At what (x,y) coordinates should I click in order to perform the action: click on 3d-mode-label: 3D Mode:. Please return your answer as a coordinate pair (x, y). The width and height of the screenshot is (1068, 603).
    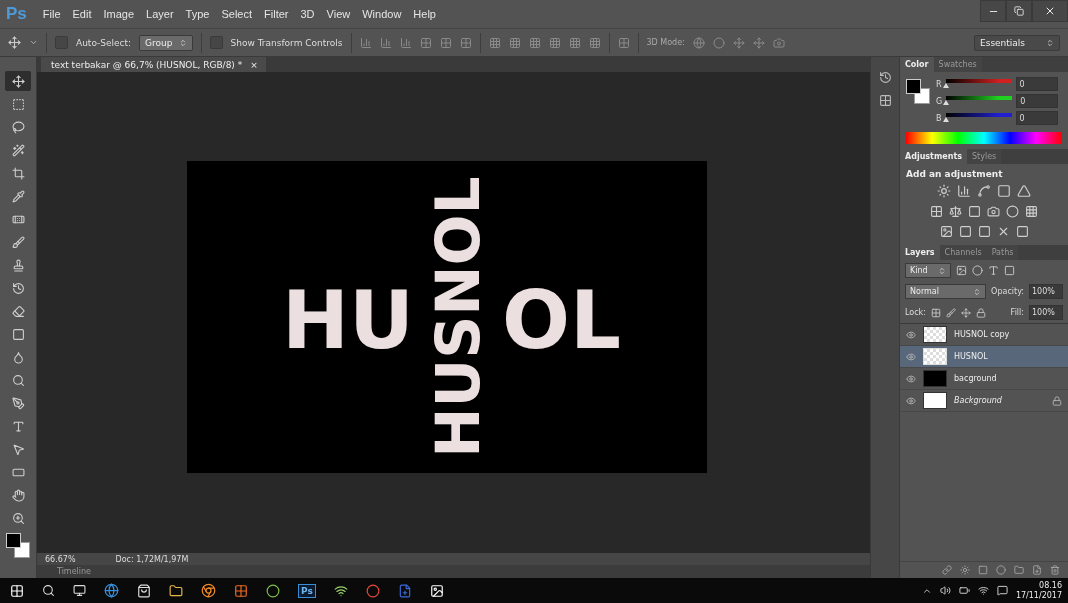
    Looking at the image, I should click on (665, 42).